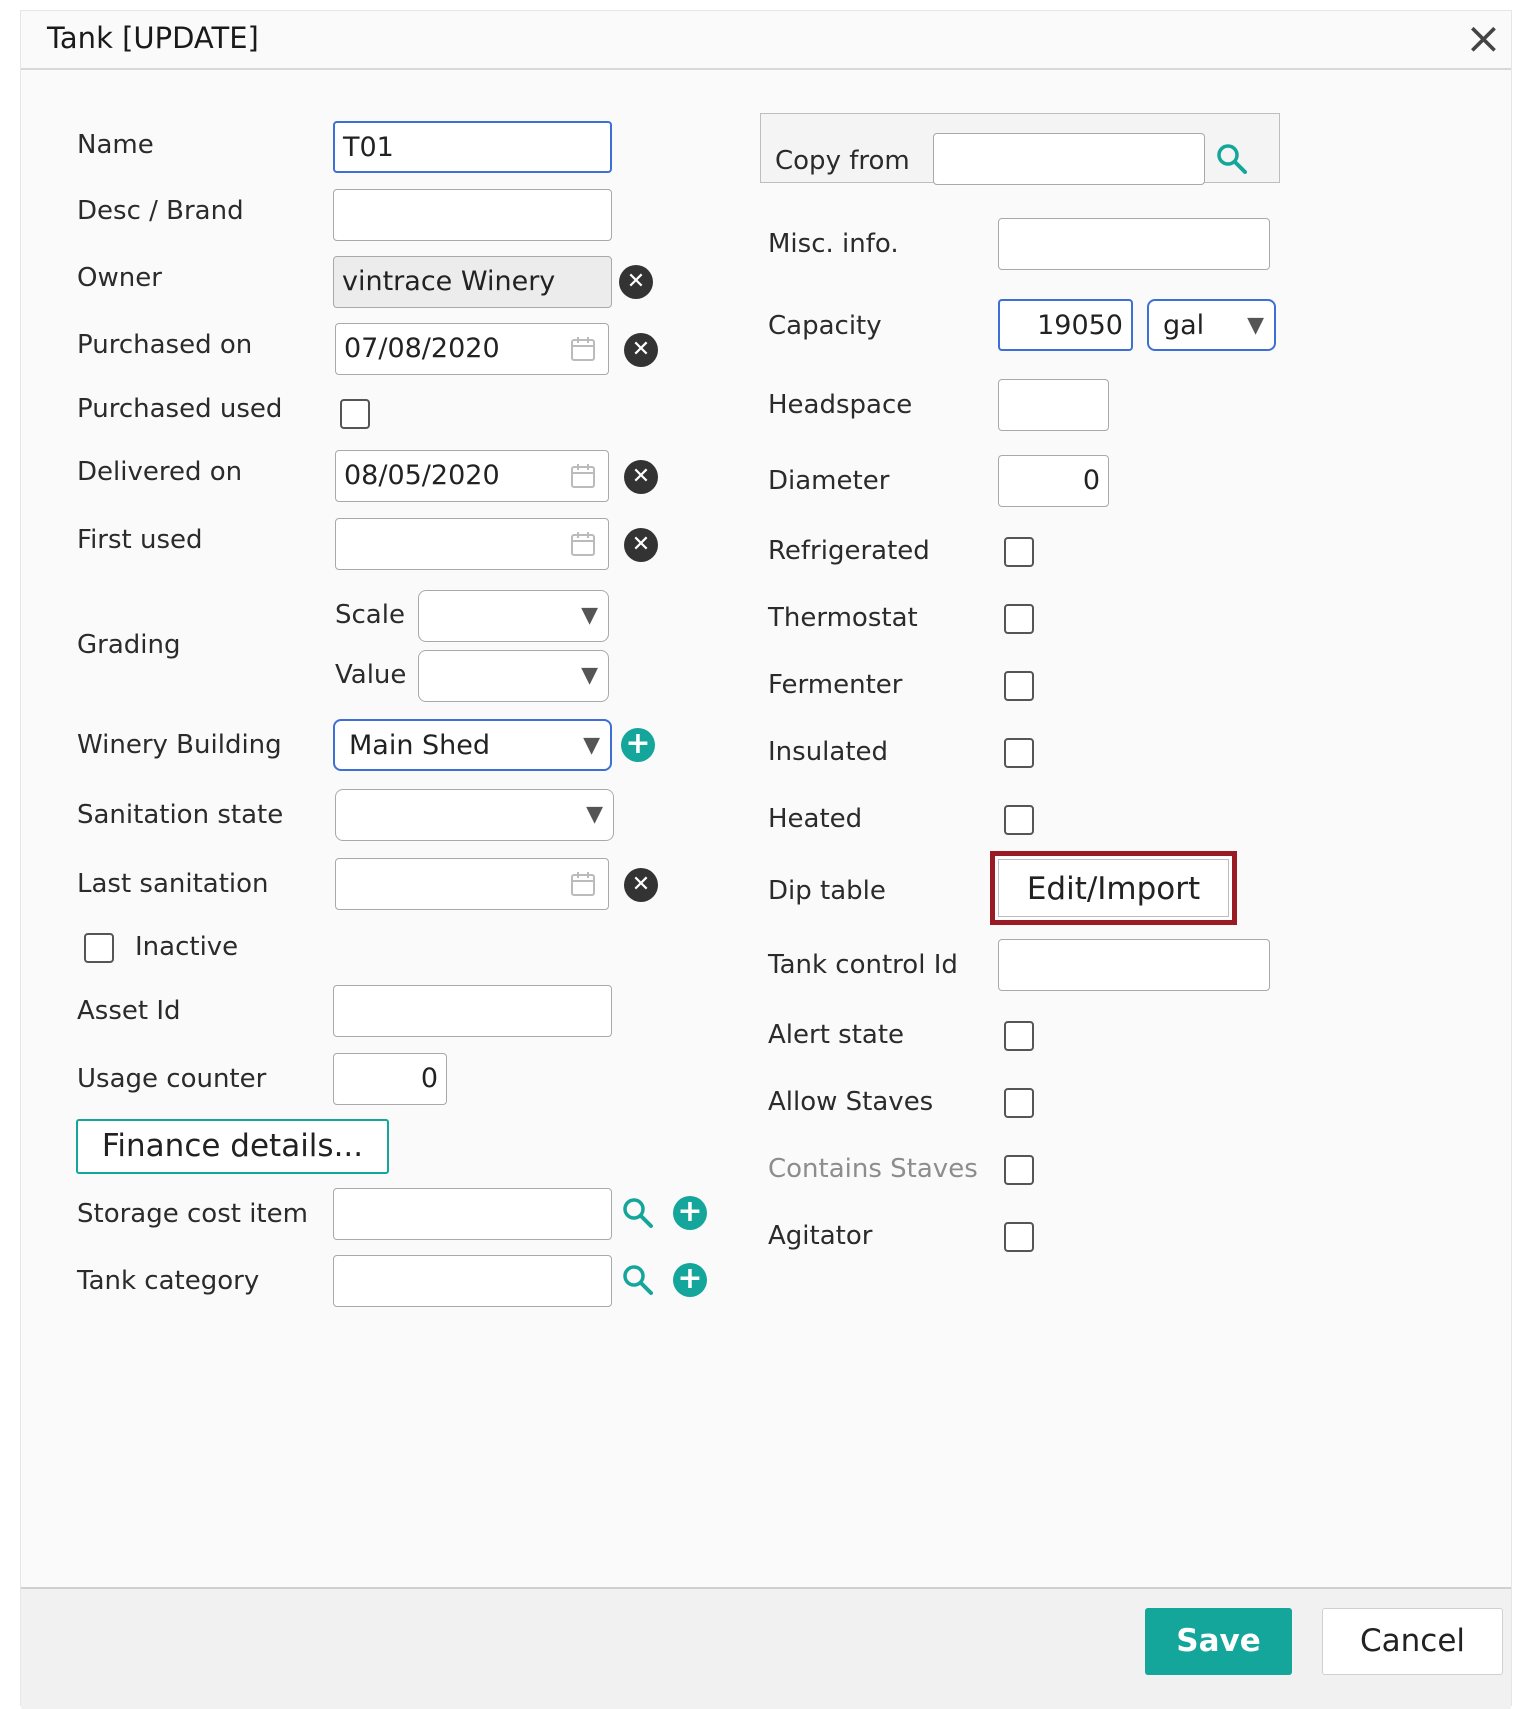 The image size is (1528, 1709). Describe the element at coordinates (1019, 1103) in the screenshot. I see `allow-staves-checkbox` at that location.